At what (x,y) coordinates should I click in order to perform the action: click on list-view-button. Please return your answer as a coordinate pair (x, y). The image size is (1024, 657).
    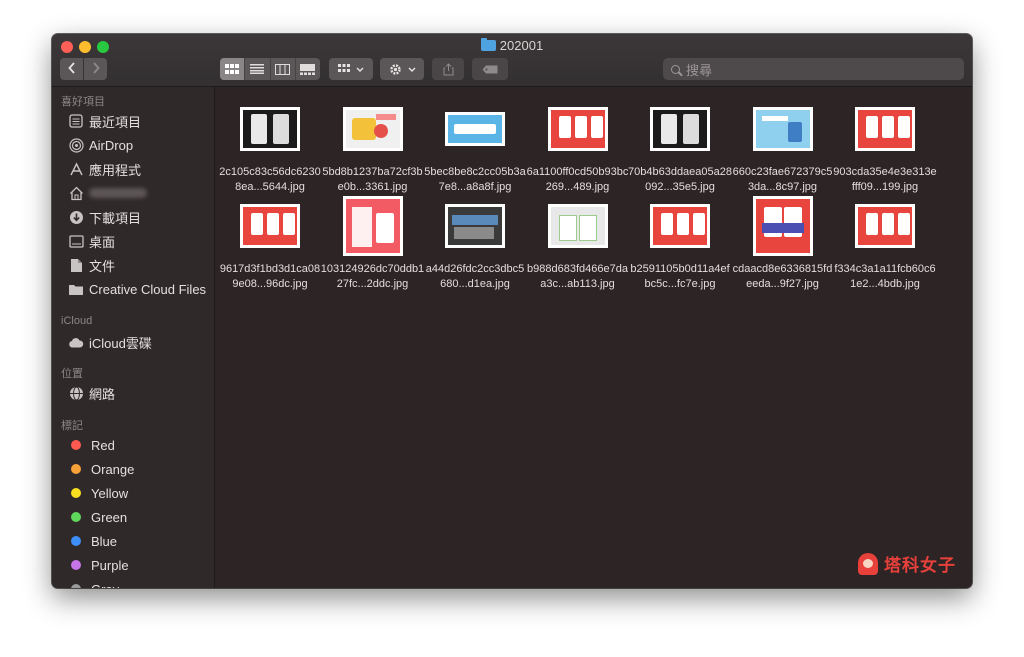
    Looking at the image, I should click on (258, 69).